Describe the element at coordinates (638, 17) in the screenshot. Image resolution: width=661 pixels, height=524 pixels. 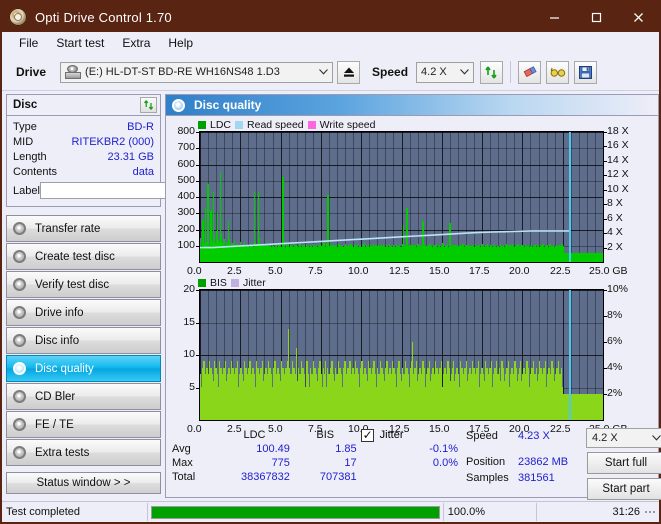
I see `close-icon` at that location.